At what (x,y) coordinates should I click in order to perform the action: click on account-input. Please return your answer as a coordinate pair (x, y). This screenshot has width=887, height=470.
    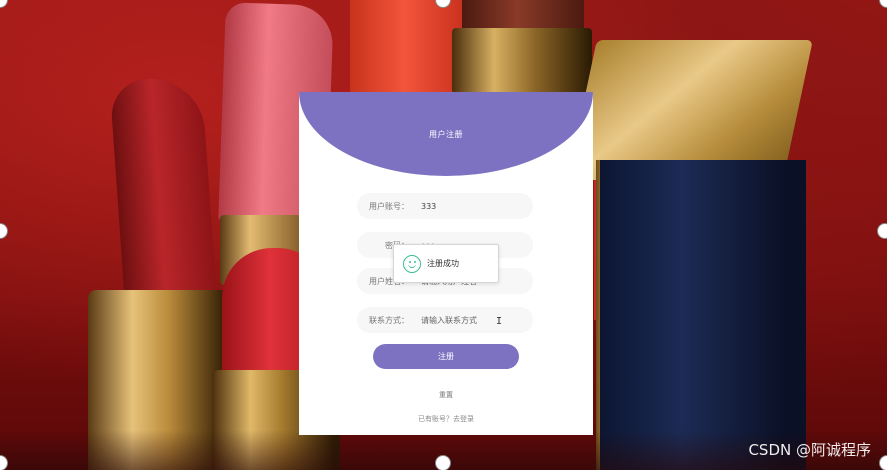
    Looking at the image, I should click on (473, 206).